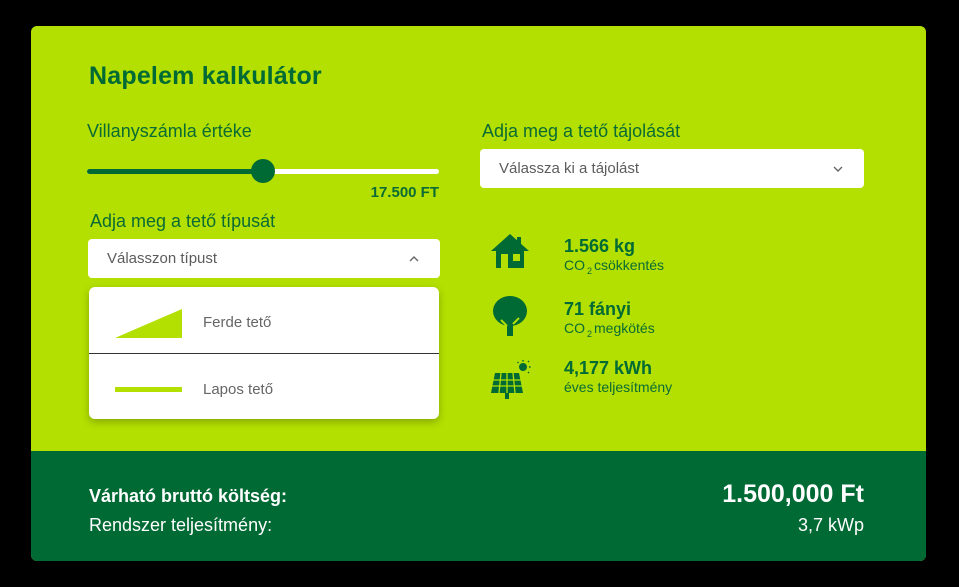 Image resolution: width=959 pixels, height=587 pixels. I want to click on power-label: Rendszer teljesítmény:, so click(181, 525).